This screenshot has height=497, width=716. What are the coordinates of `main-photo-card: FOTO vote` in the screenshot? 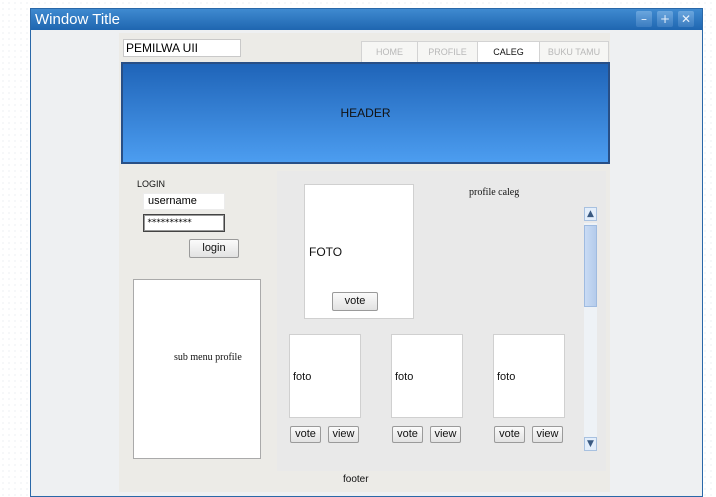 It's located at (359, 251).